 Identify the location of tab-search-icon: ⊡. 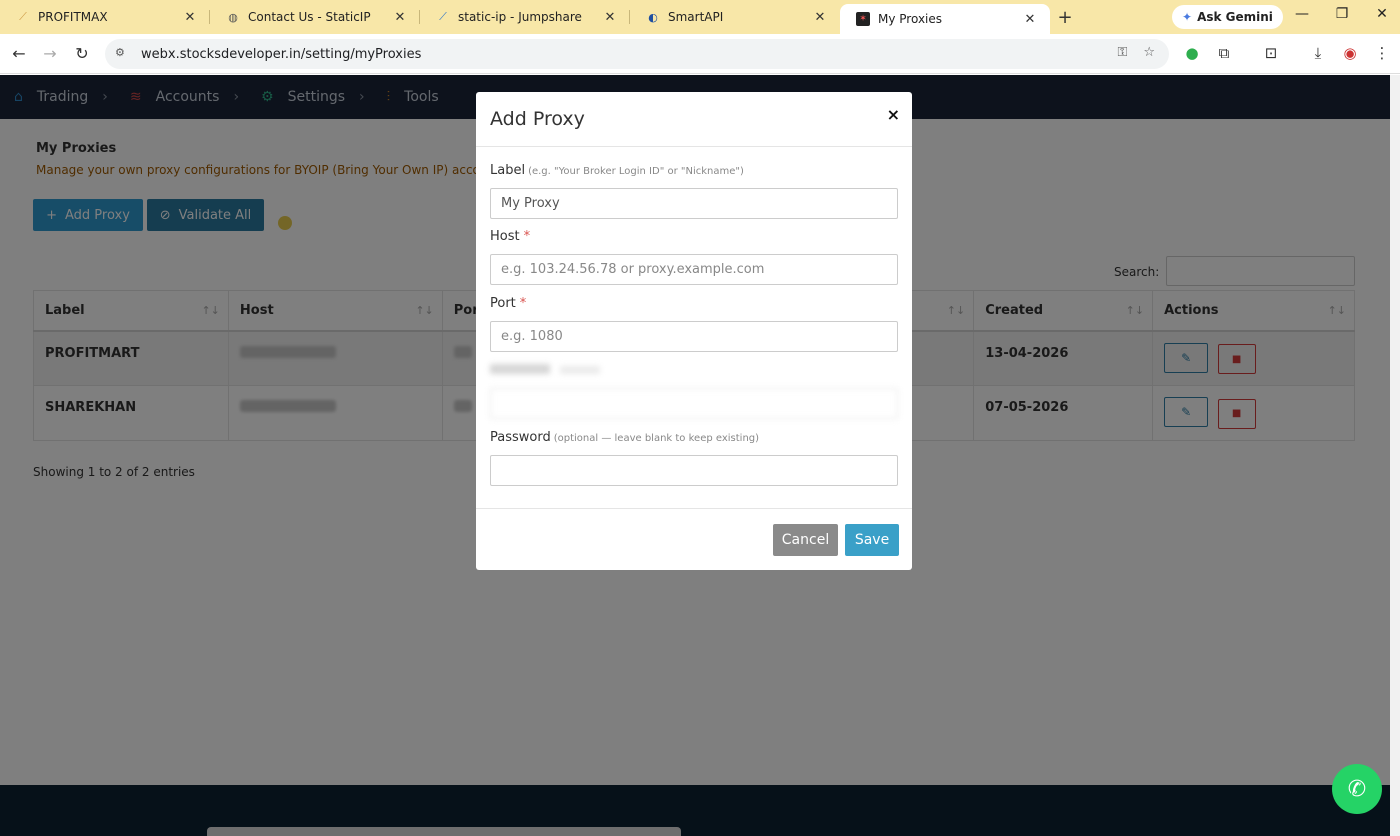
(1271, 53).